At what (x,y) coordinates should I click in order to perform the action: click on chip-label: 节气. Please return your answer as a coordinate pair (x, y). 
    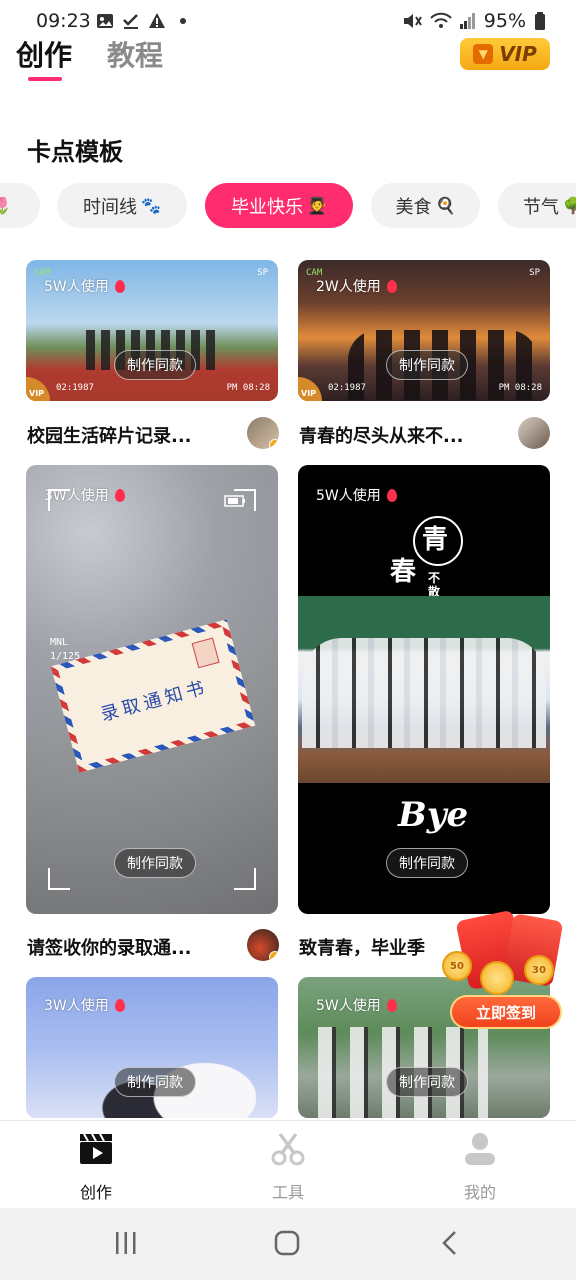
    Looking at the image, I should click on (541, 207).